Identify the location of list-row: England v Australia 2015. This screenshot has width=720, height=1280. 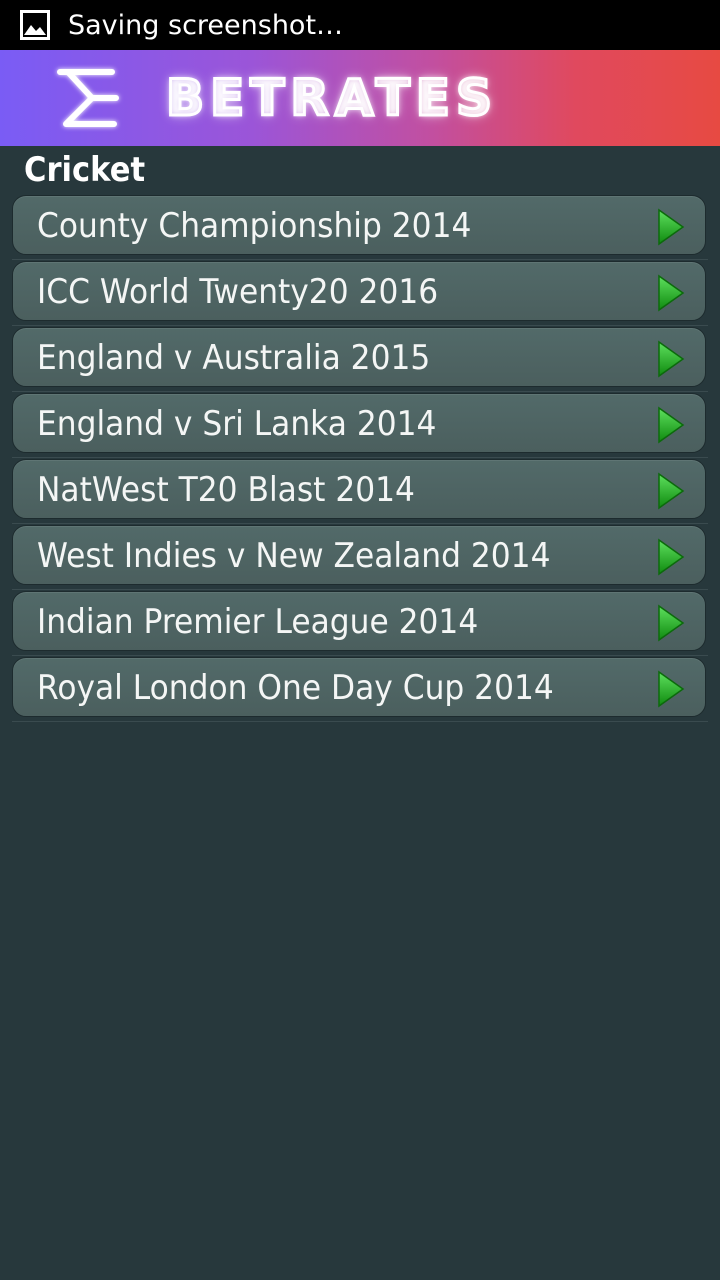
(360, 359).